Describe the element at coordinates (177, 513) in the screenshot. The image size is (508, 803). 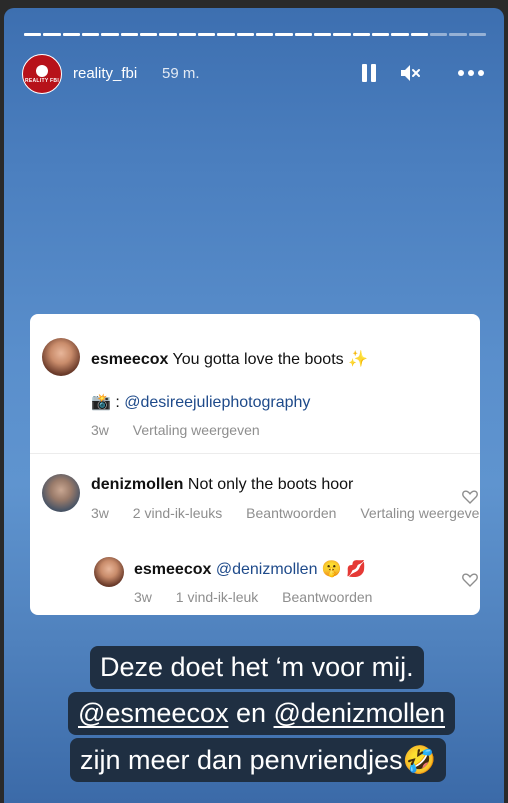
I see `like-count: 2 vind-ik-leuks` at that location.